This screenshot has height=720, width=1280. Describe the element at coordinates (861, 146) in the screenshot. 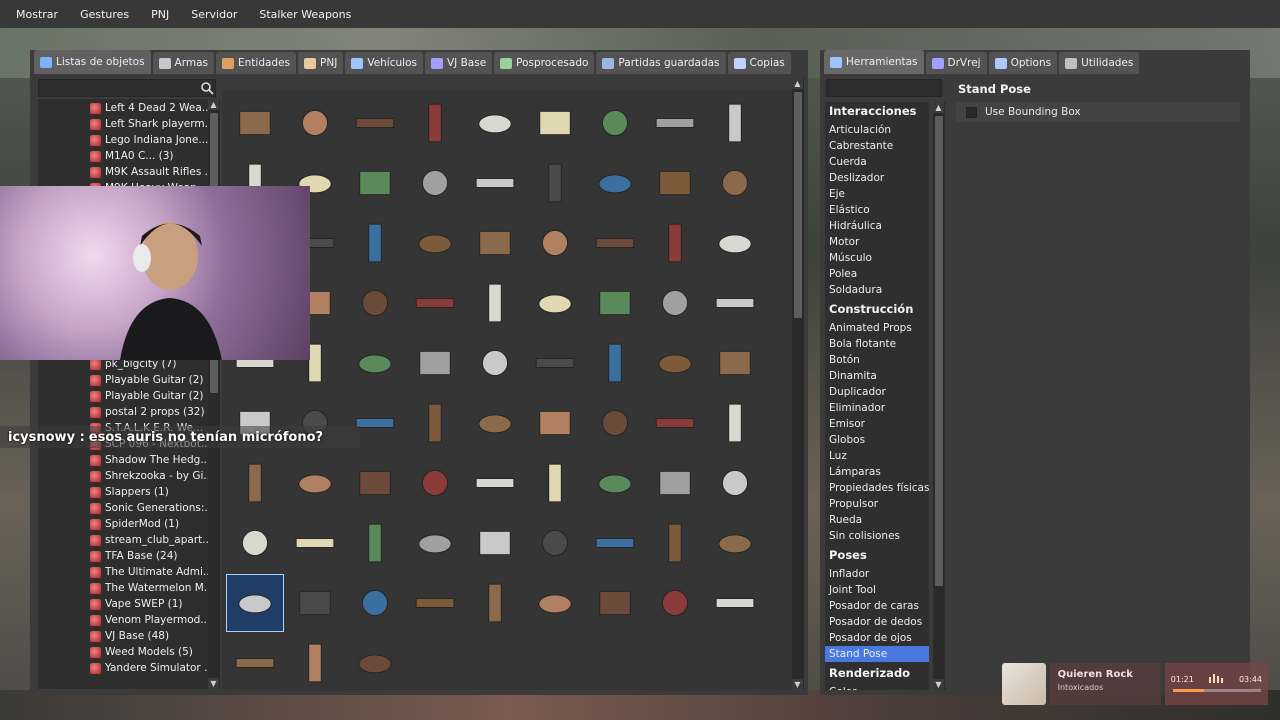

I see `tool-cabrestante: Cabrestante` at that location.